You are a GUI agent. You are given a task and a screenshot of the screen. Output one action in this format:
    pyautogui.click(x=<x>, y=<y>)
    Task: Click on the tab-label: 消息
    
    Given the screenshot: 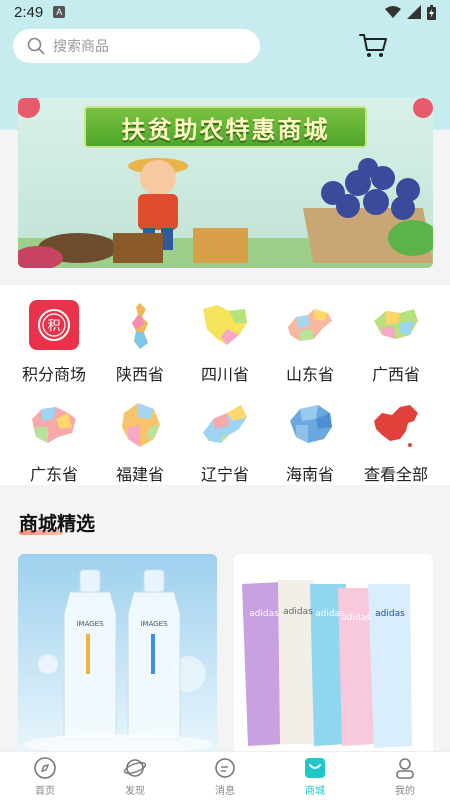 What is the action you would take?
    pyautogui.click(x=225, y=791)
    